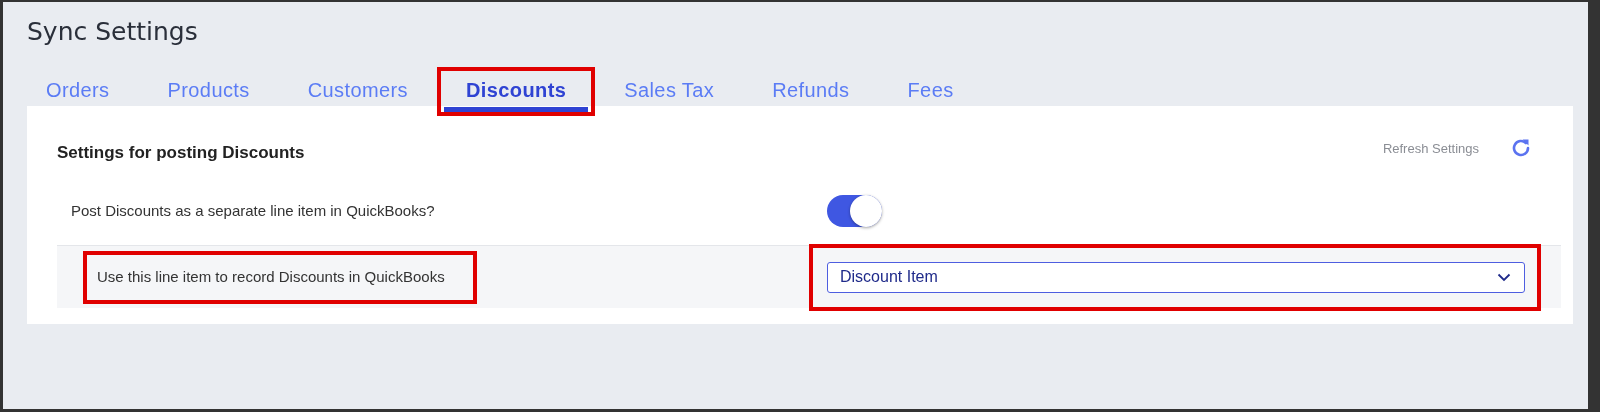  Describe the element at coordinates (811, 91) in the screenshot. I see `tab: Refunds` at that location.